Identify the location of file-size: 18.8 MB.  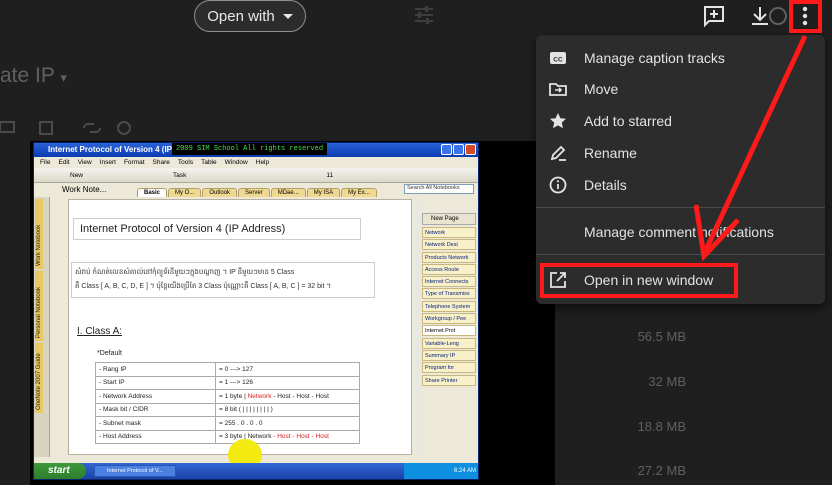
(661, 426).